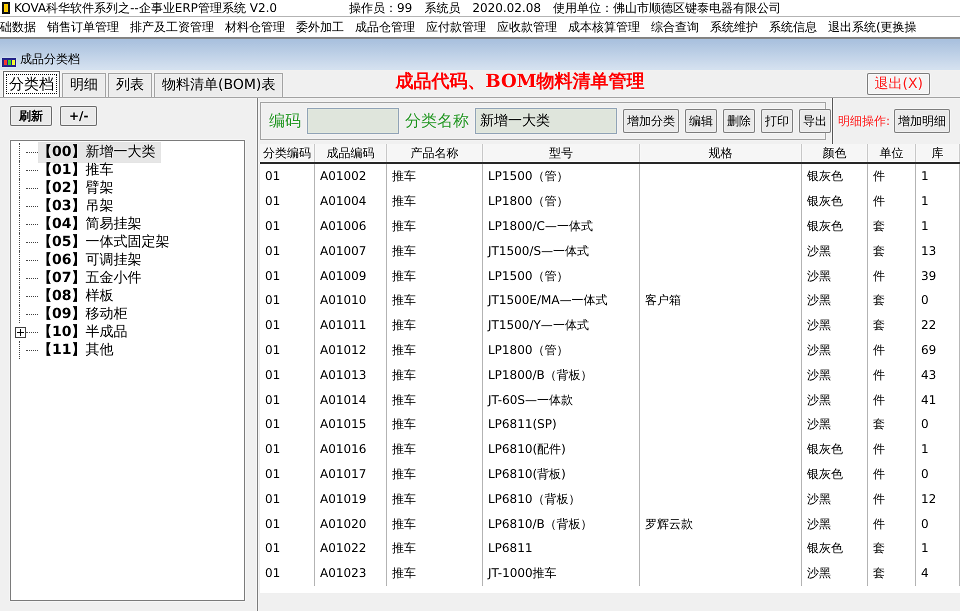 The height and width of the screenshot is (611, 960). Describe the element at coordinates (351, 153) in the screenshot. I see `column-header: 成品编码` at that location.